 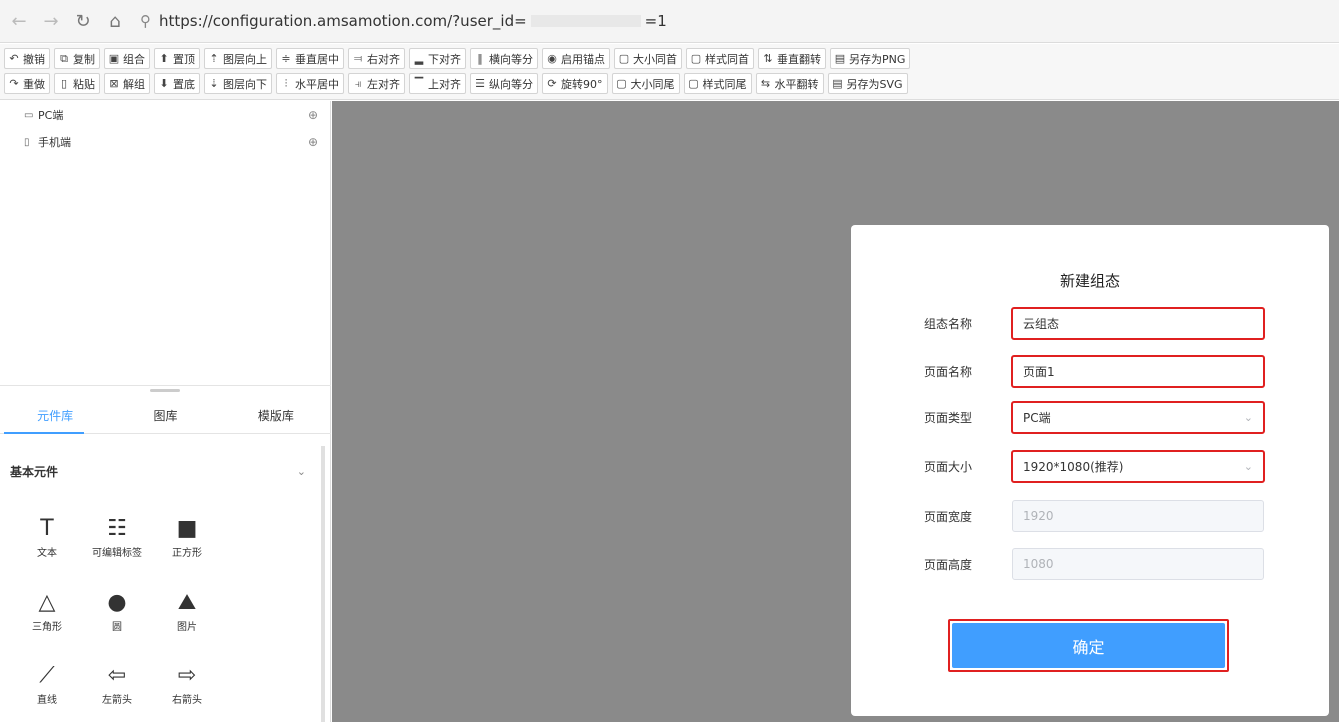 I want to click on redacted-user-id, so click(x=585, y=21).